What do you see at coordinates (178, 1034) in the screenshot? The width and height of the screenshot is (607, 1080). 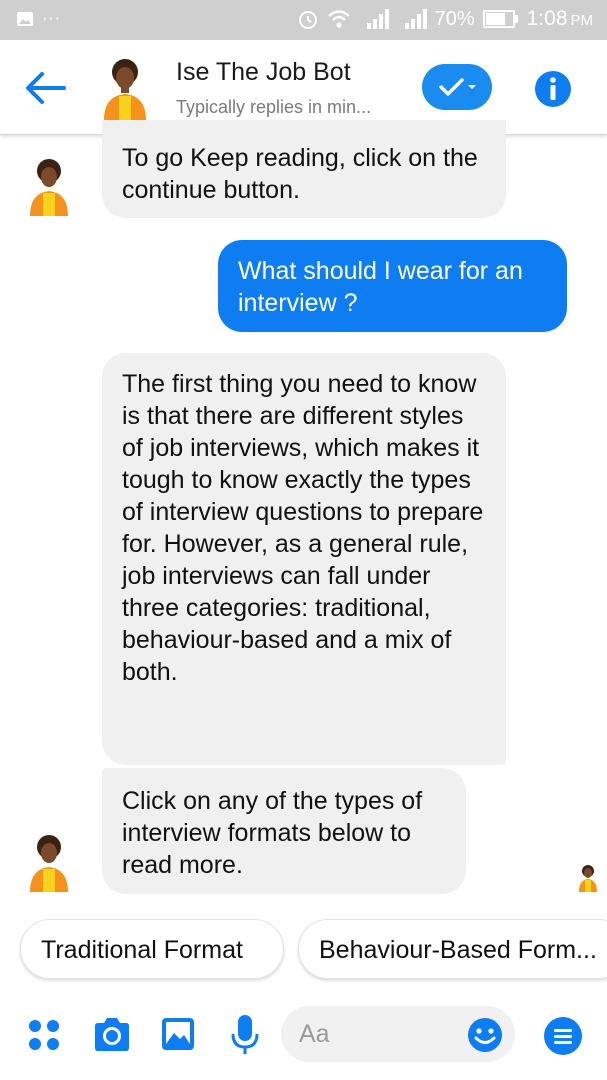 I see `image-icon` at bounding box center [178, 1034].